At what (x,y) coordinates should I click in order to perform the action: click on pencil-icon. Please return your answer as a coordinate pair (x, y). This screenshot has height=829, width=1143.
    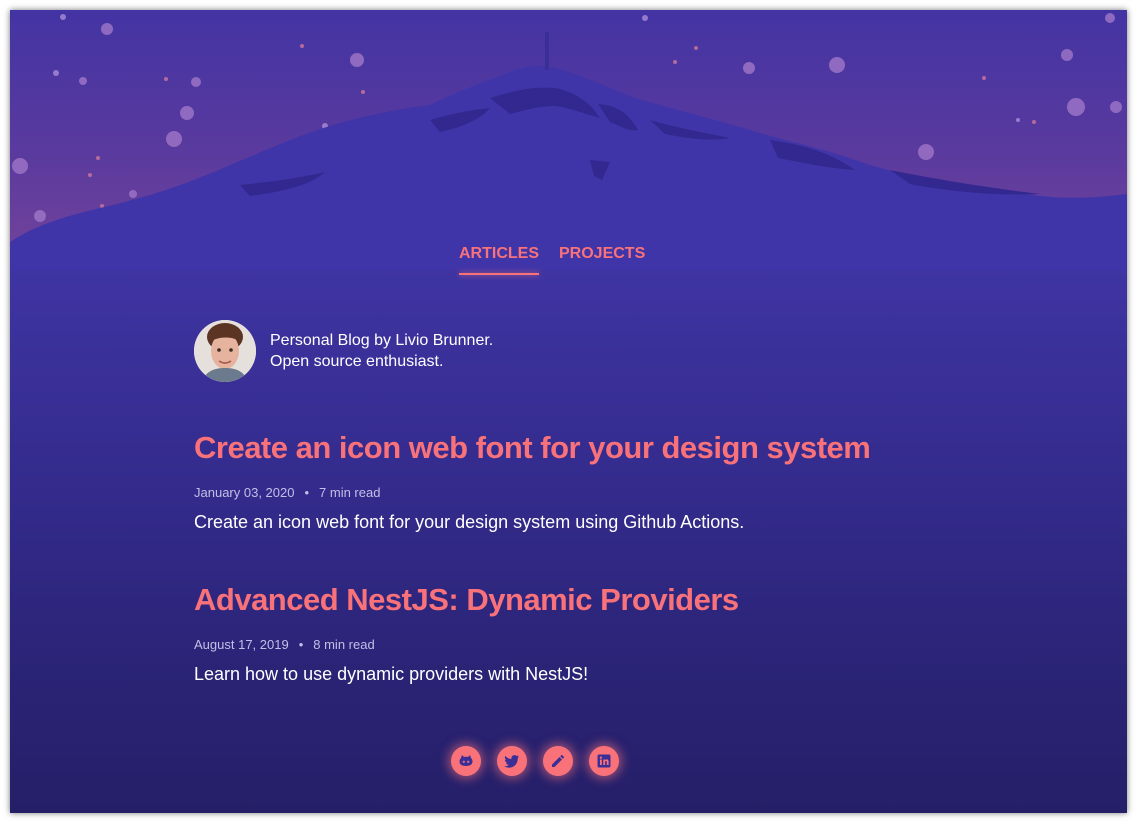
    Looking at the image, I should click on (558, 760).